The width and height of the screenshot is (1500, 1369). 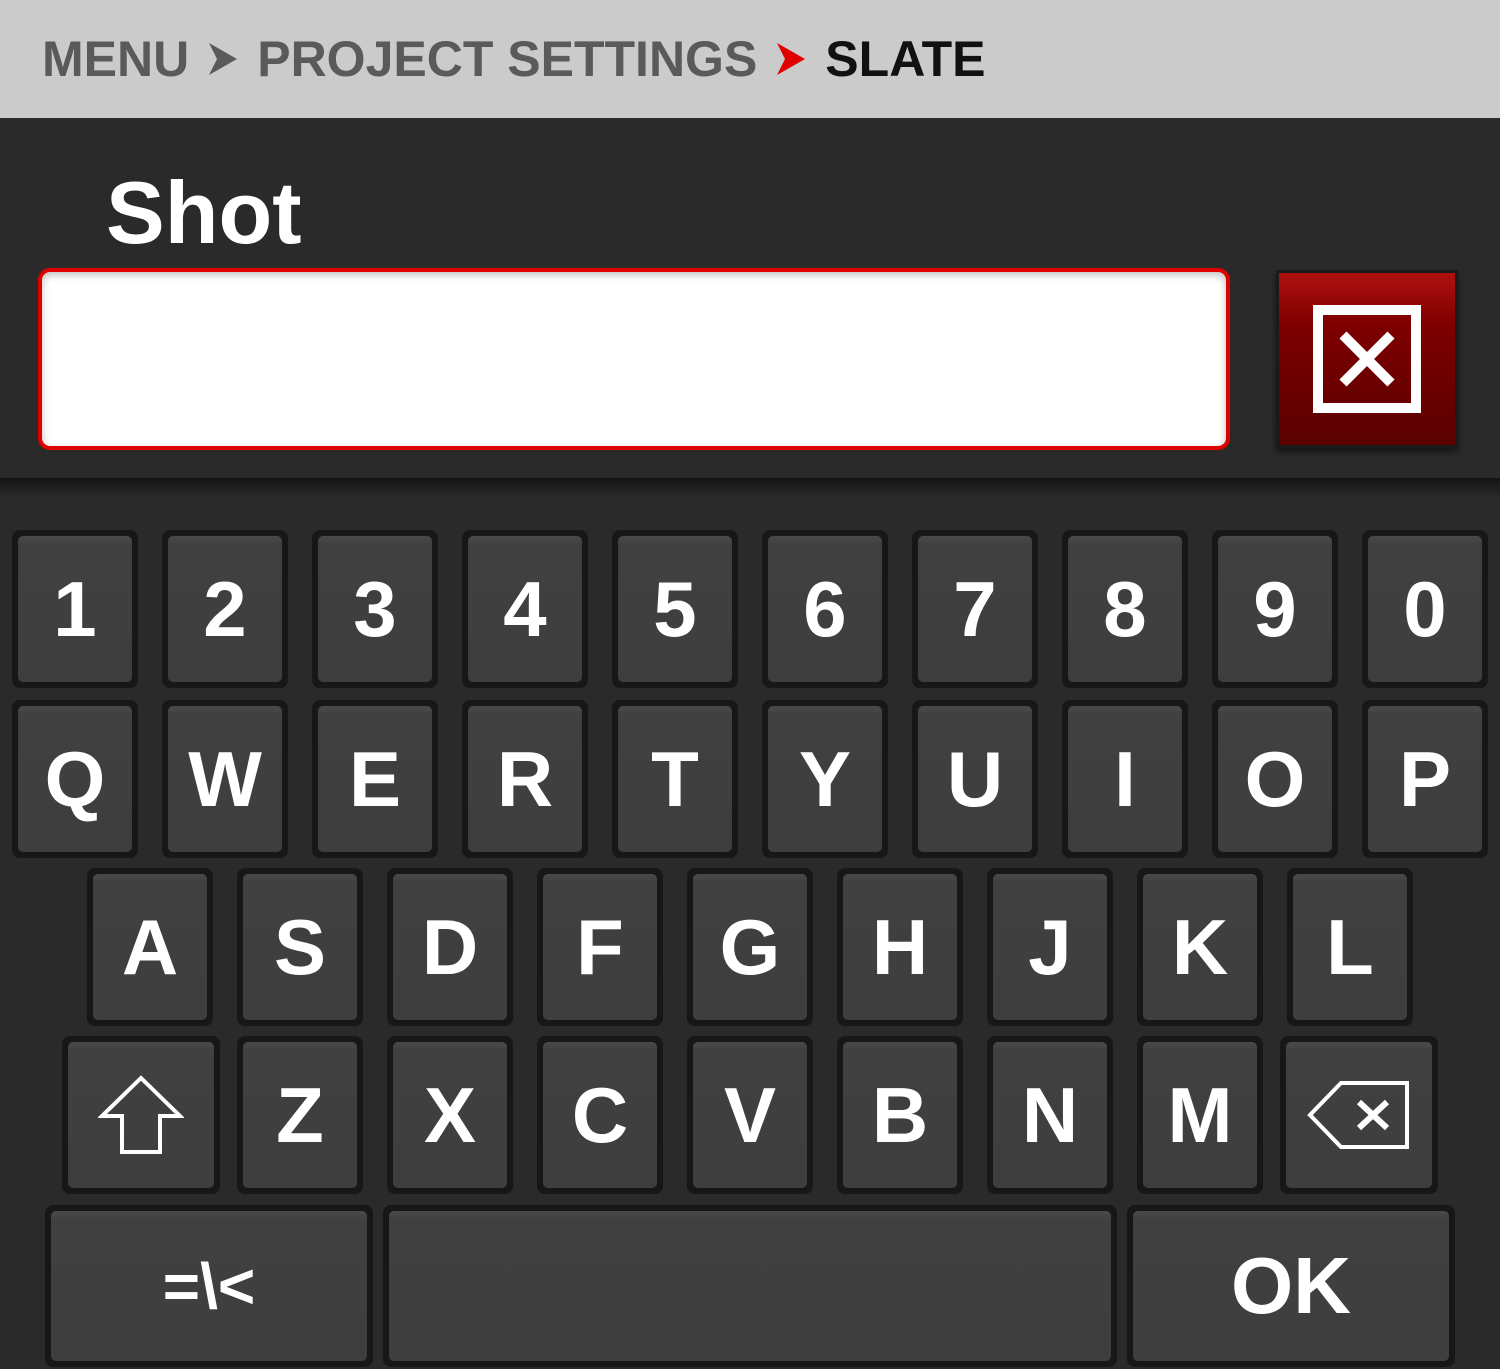 I want to click on backspace-icon, so click(x=1358, y=1115).